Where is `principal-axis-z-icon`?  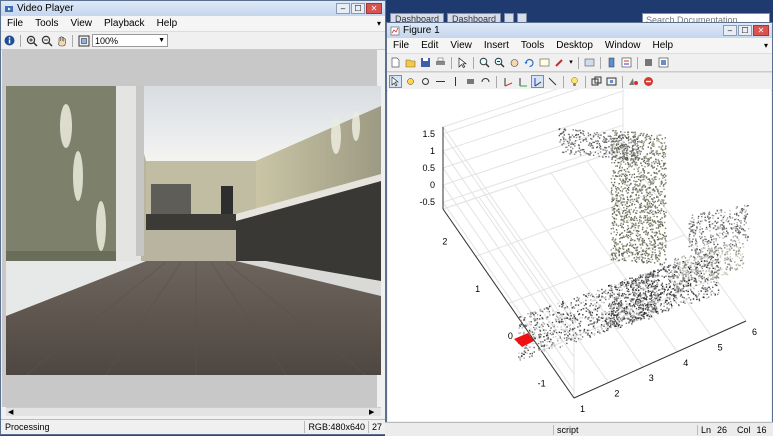 principal-axis-z-icon is located at coordinates (537, 81).